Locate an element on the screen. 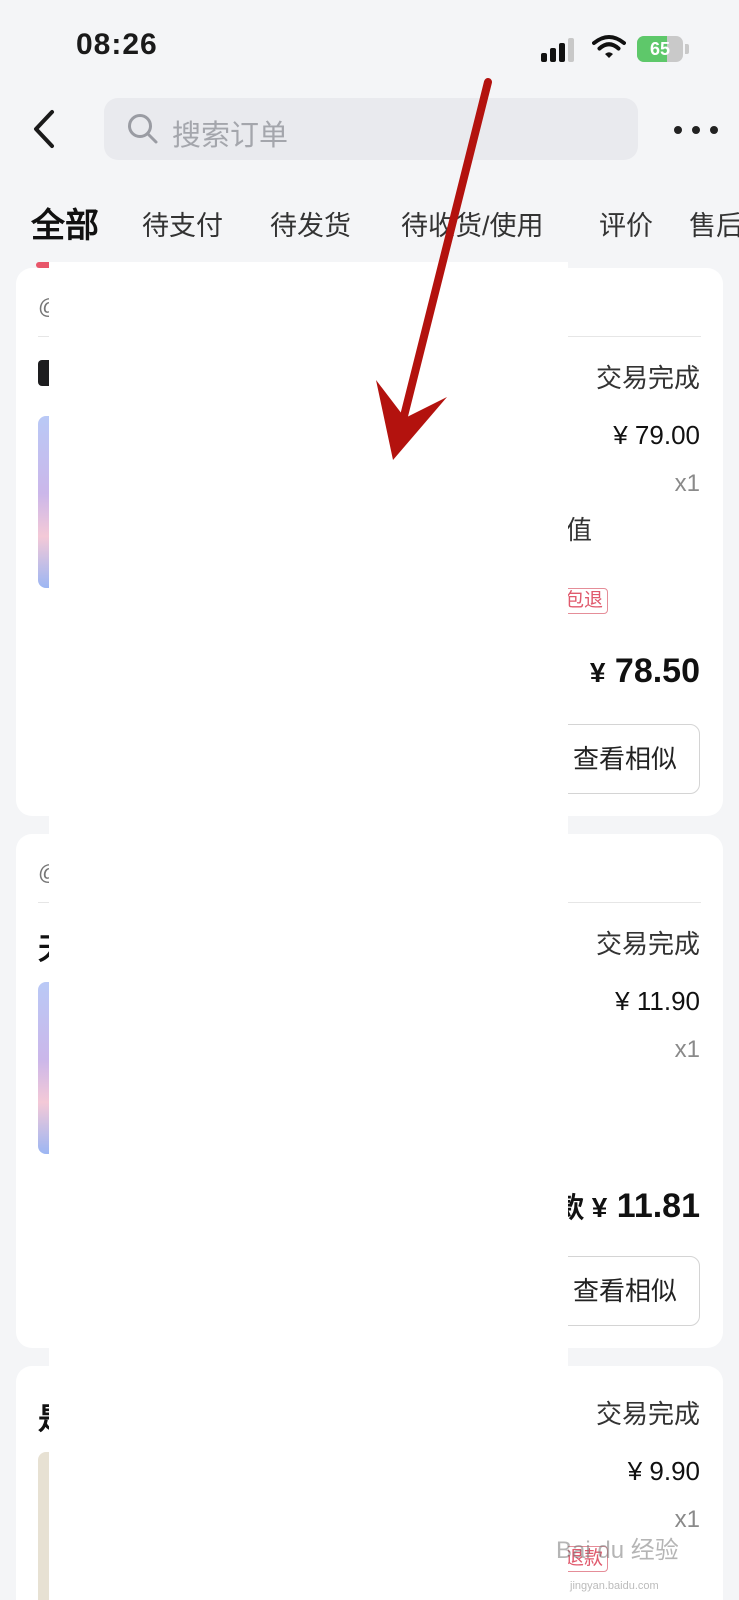  tab-review: 评价 is located at coordinates (626, 223).